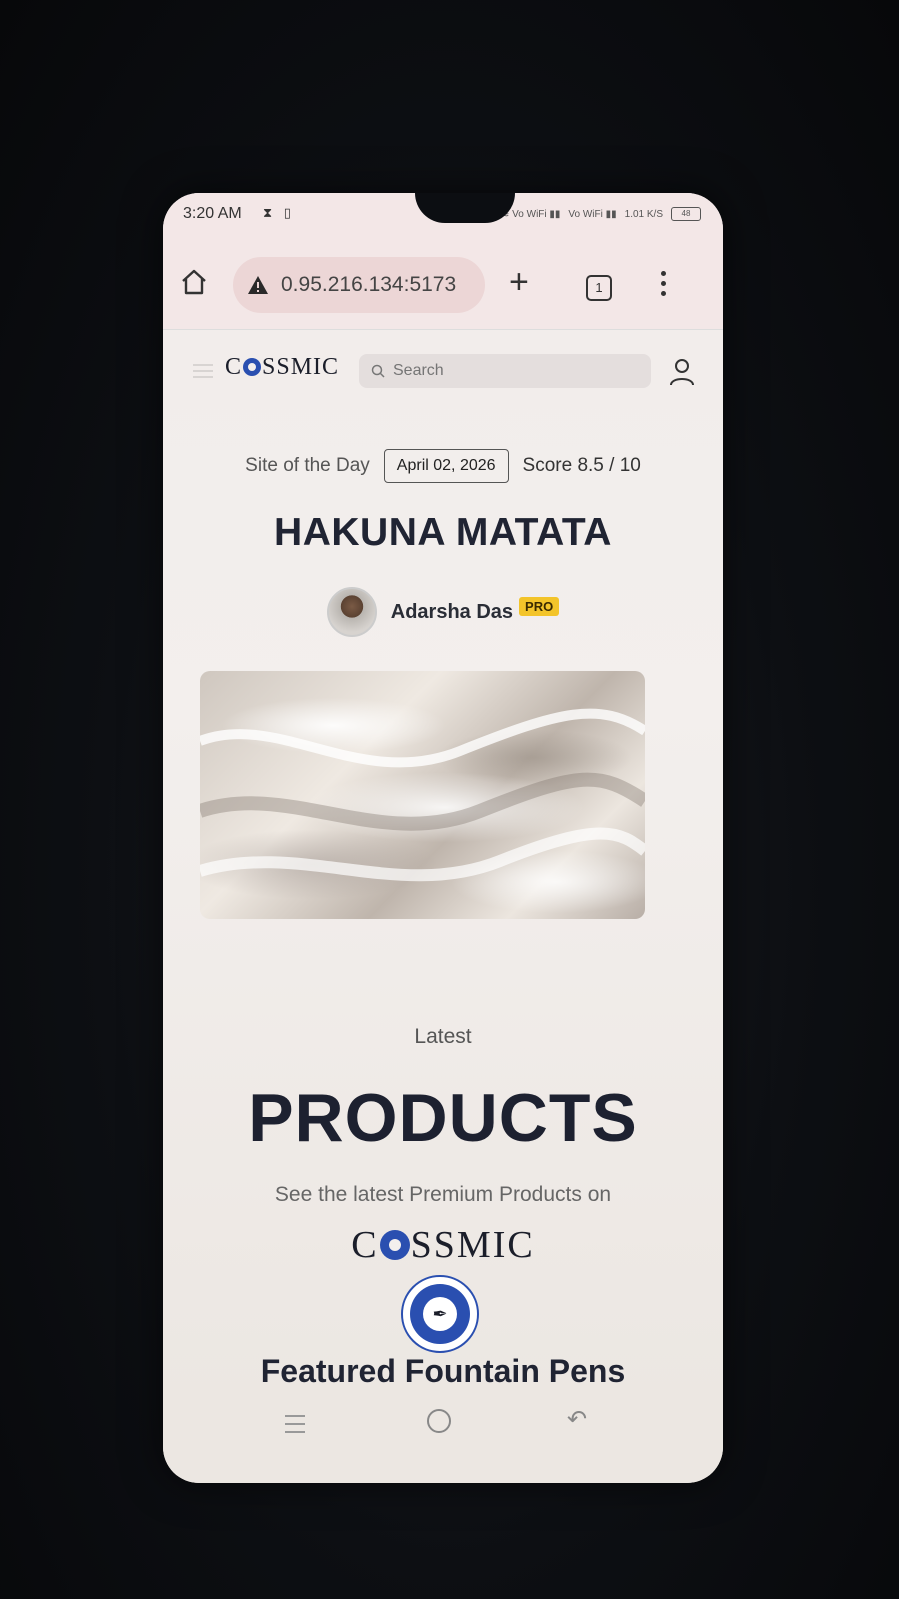 This screenshot has width=899, height=1599. Describe the element at coordinates (351, 612) in the screenshot. I see `avatar` at that location.